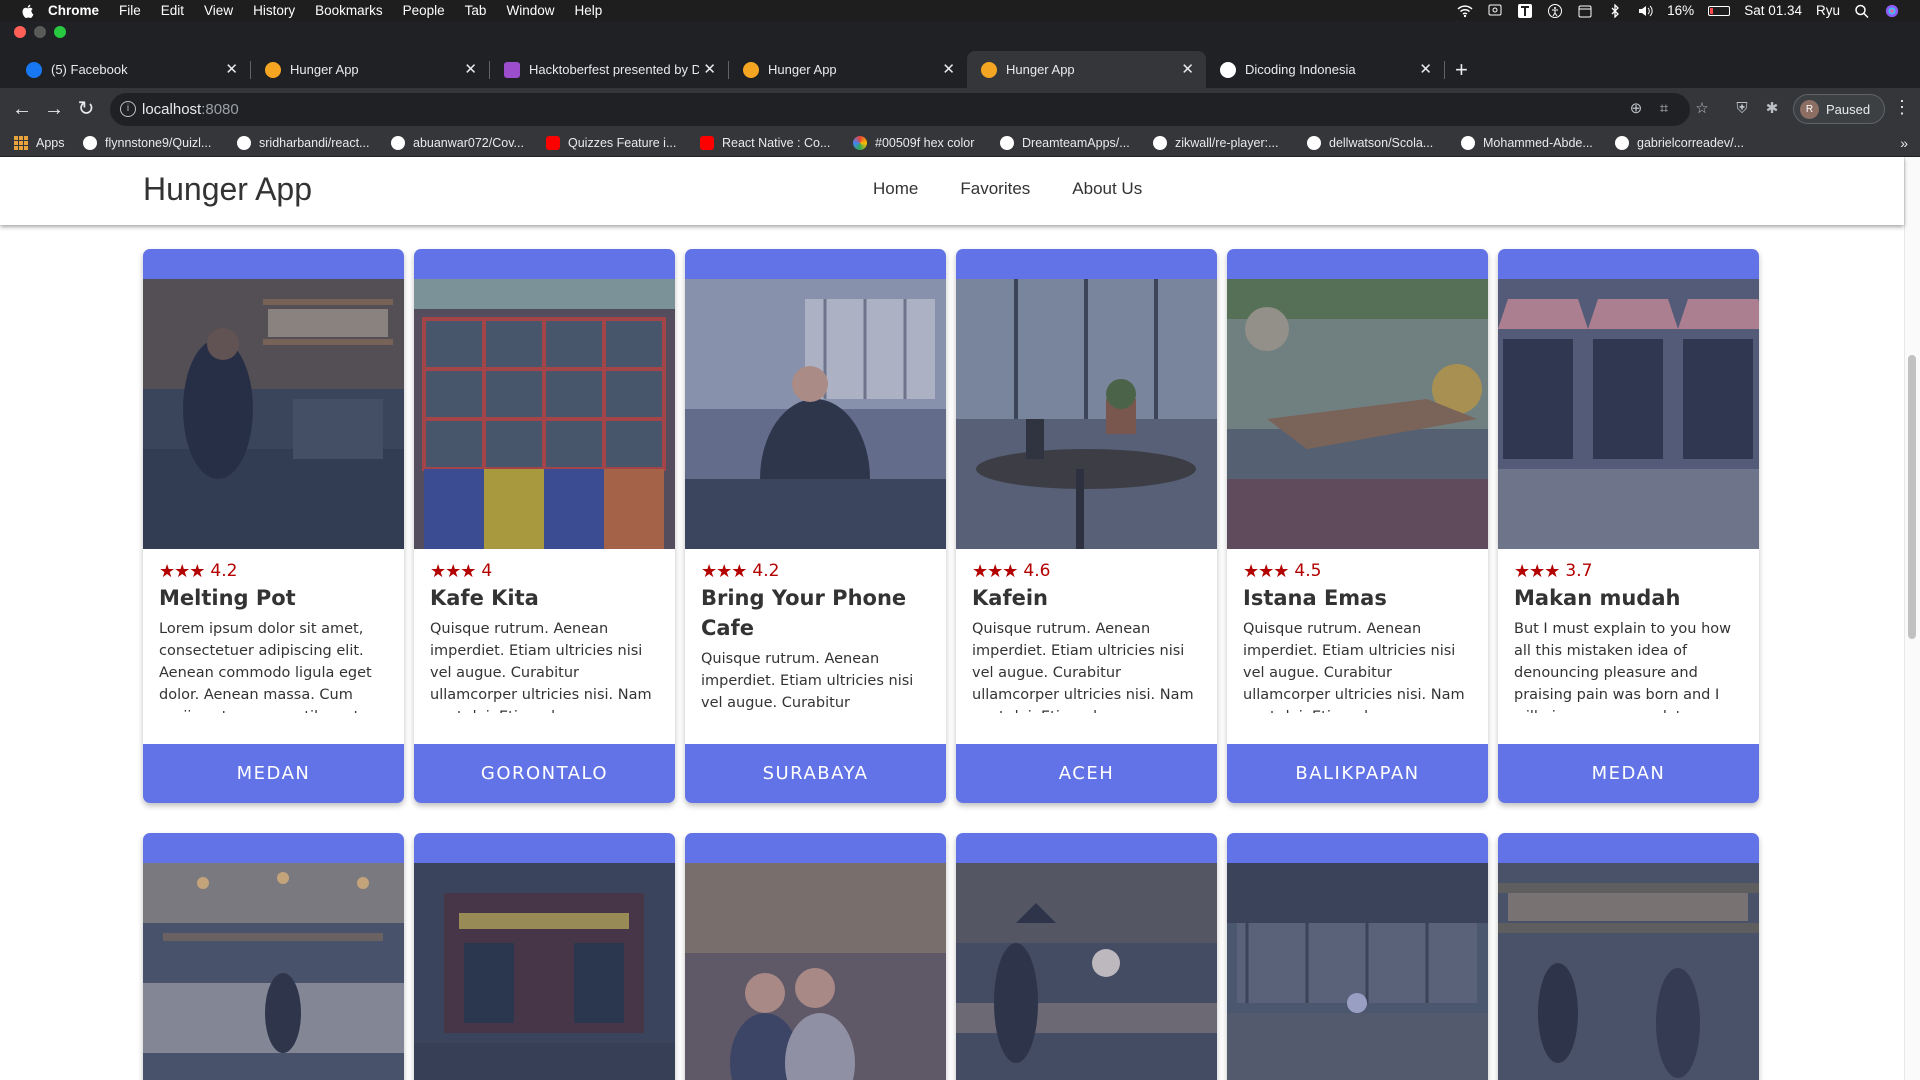  What do you see at coordinates (1636, 109) in the screenshot?
I see `install-app-icon: ⊕` at bounding box center [1636, 109].